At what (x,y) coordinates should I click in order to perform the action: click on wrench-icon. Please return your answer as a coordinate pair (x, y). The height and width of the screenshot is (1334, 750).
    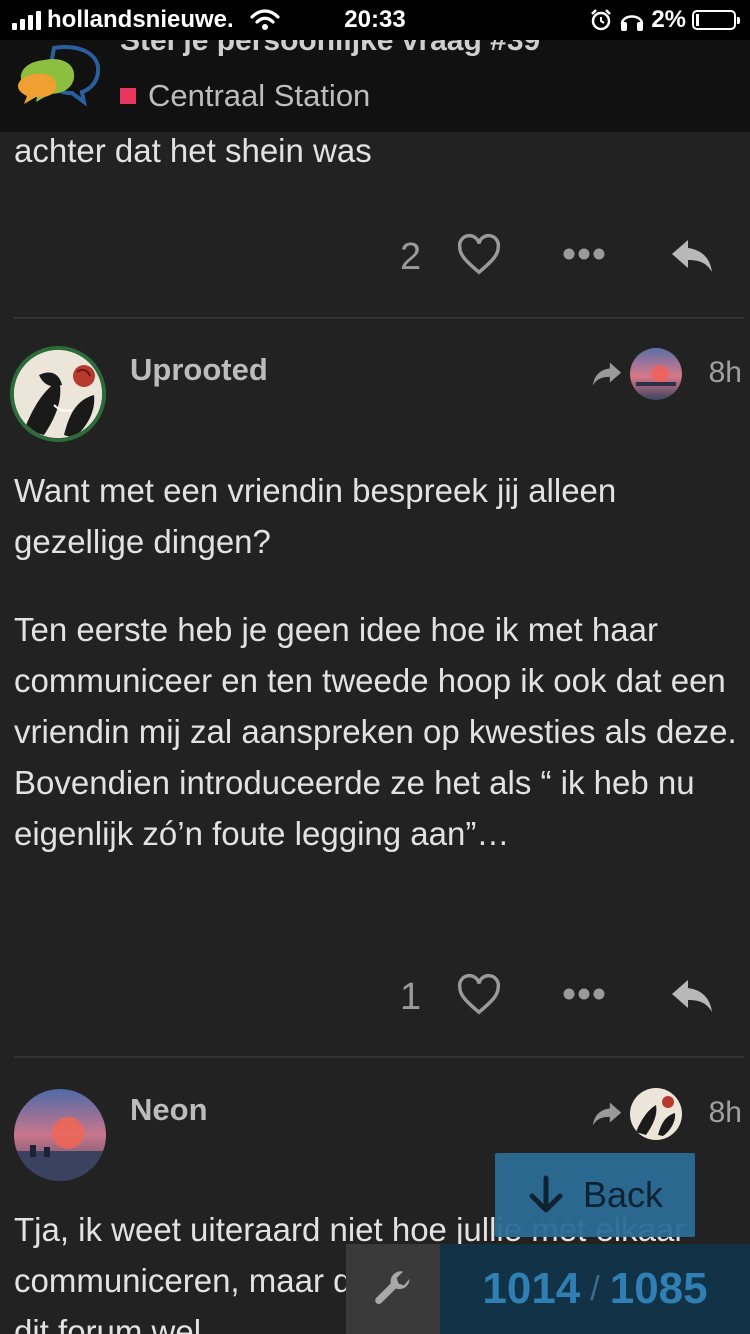
    Looking at the image, I should click on (392, 1288).